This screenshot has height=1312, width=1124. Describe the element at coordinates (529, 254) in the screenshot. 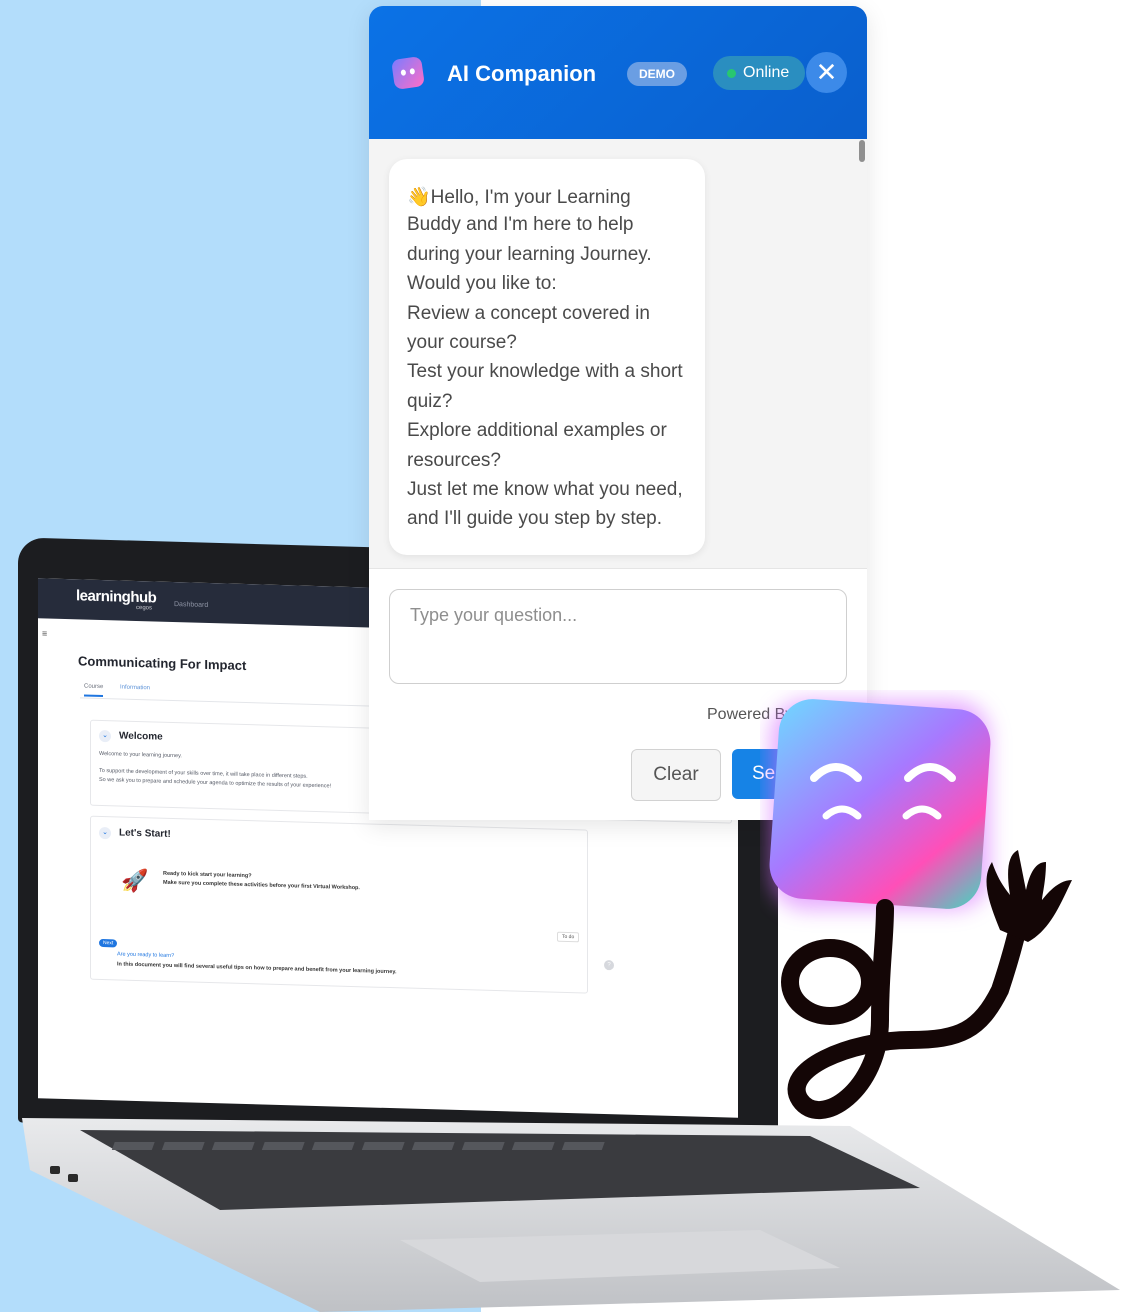

I see `message-line-3: during your learning Journey.` at that location.